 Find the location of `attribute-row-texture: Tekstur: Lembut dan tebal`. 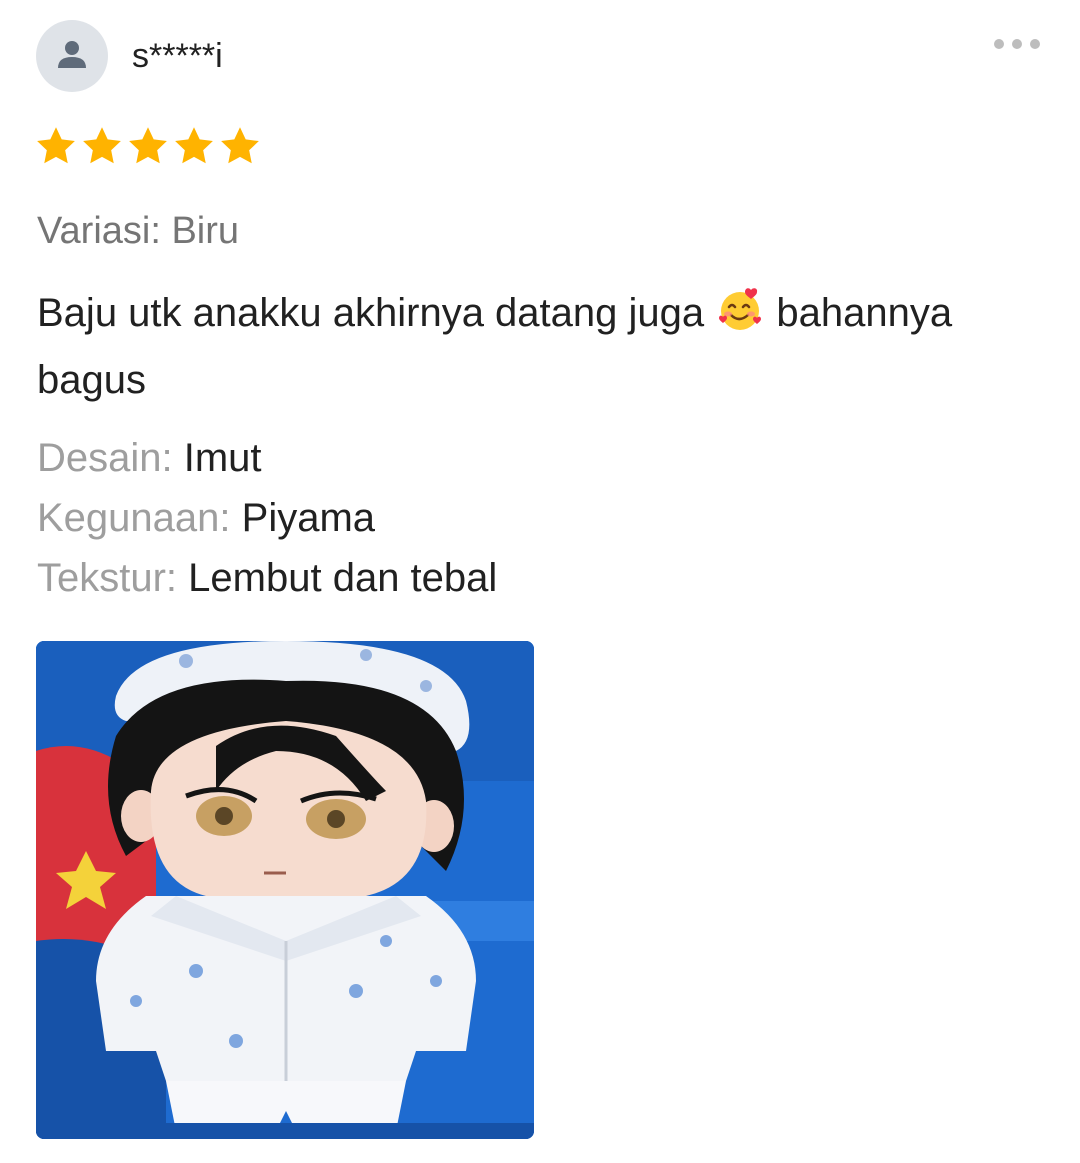

attribute-row-texture: Tekstur: Lembut dan tebal is located at coordinates (267, 578).